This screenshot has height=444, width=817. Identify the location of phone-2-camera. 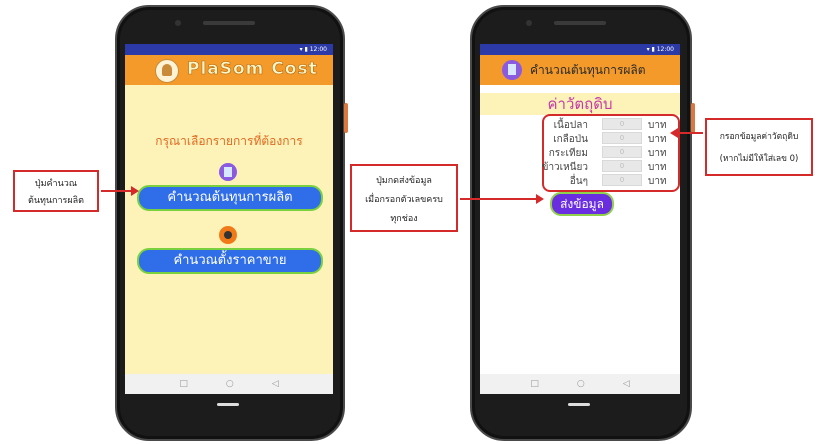
(529, 23).